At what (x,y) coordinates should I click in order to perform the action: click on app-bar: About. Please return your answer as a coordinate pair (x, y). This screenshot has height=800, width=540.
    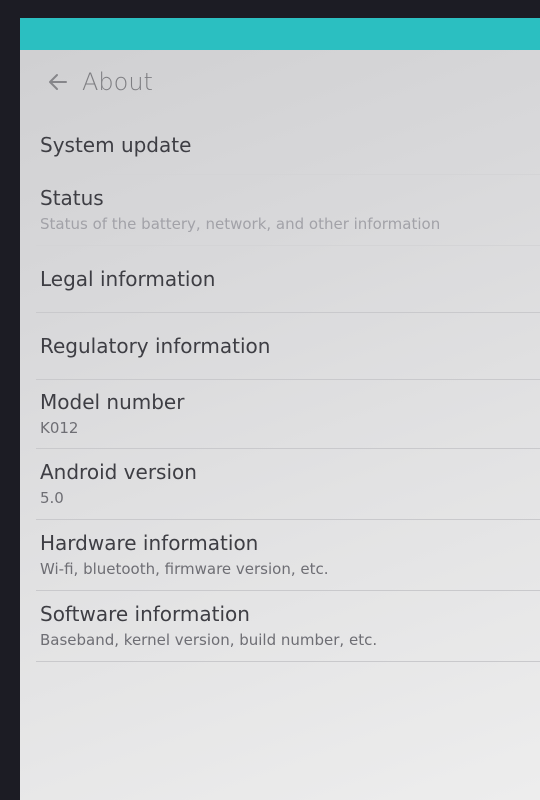
    Looking at the image, I should click on (280, 82).